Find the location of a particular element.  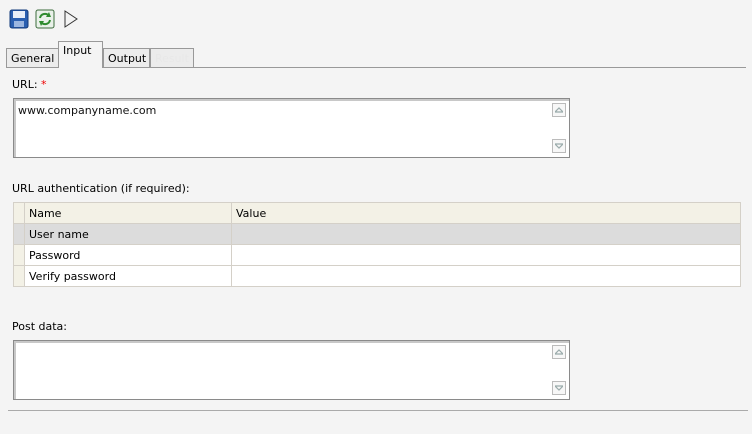

row-header-corner is located at coordinates (19, 213).